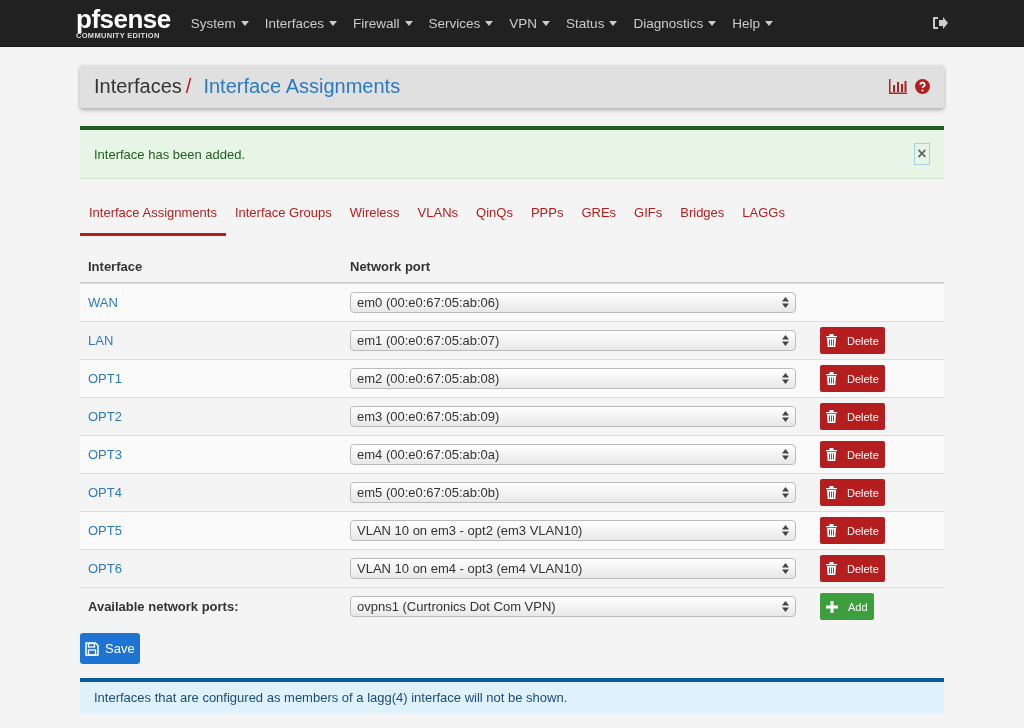 This screenshot has height=728, width=1024. What do you see at coordinates (101, 340) in the screenshot?
I see `interface-link: LAN` at bounding box center [101, 340].